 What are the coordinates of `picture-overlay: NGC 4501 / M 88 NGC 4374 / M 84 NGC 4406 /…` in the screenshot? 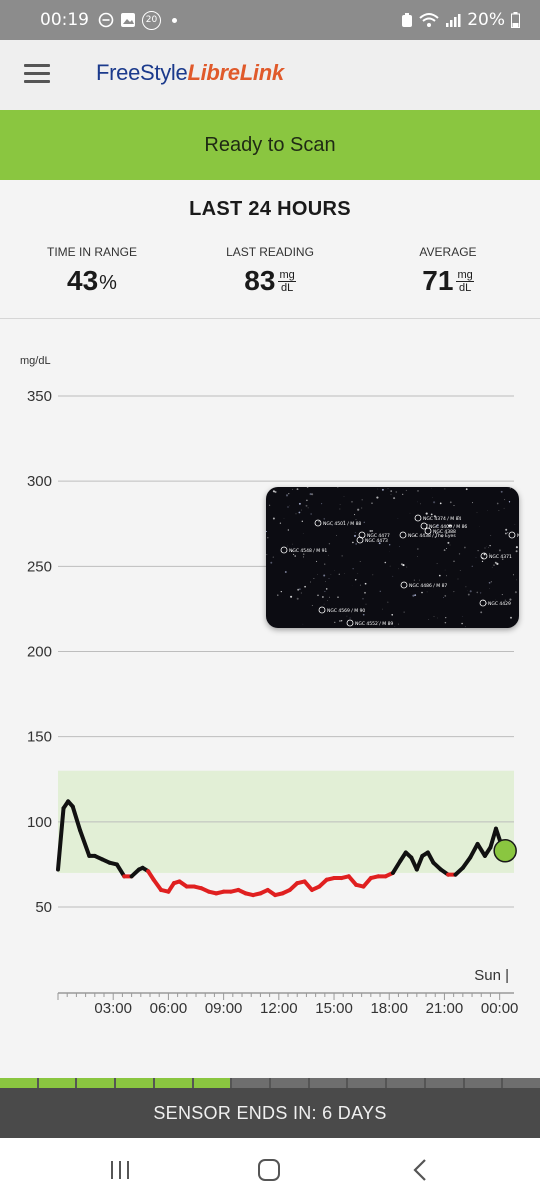 It's located at (392, 557).